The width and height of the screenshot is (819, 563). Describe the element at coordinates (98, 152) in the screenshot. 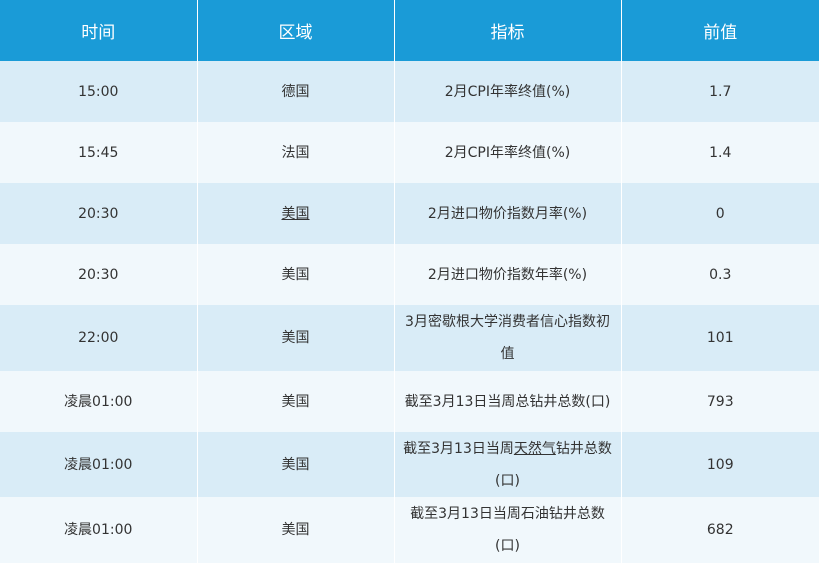

I see `cell-time: 15:45` at that location.